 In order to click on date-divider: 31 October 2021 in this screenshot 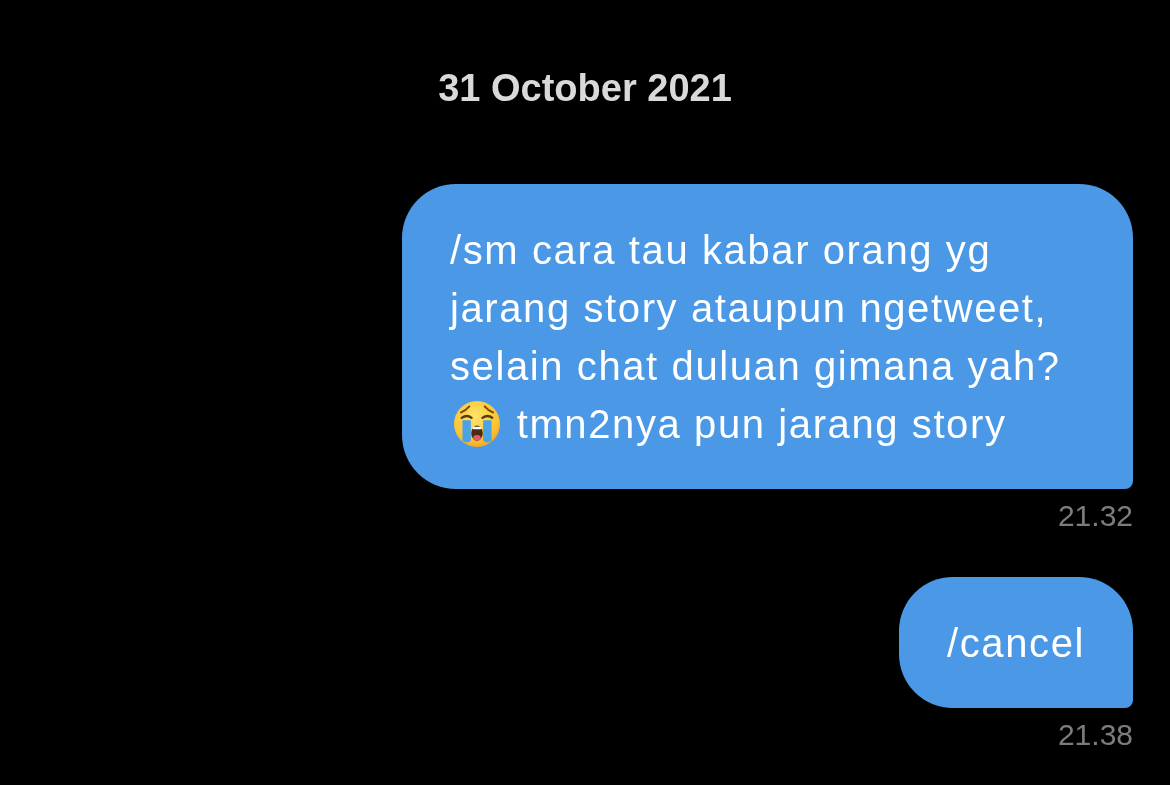, I will do `click(585, 88)`.